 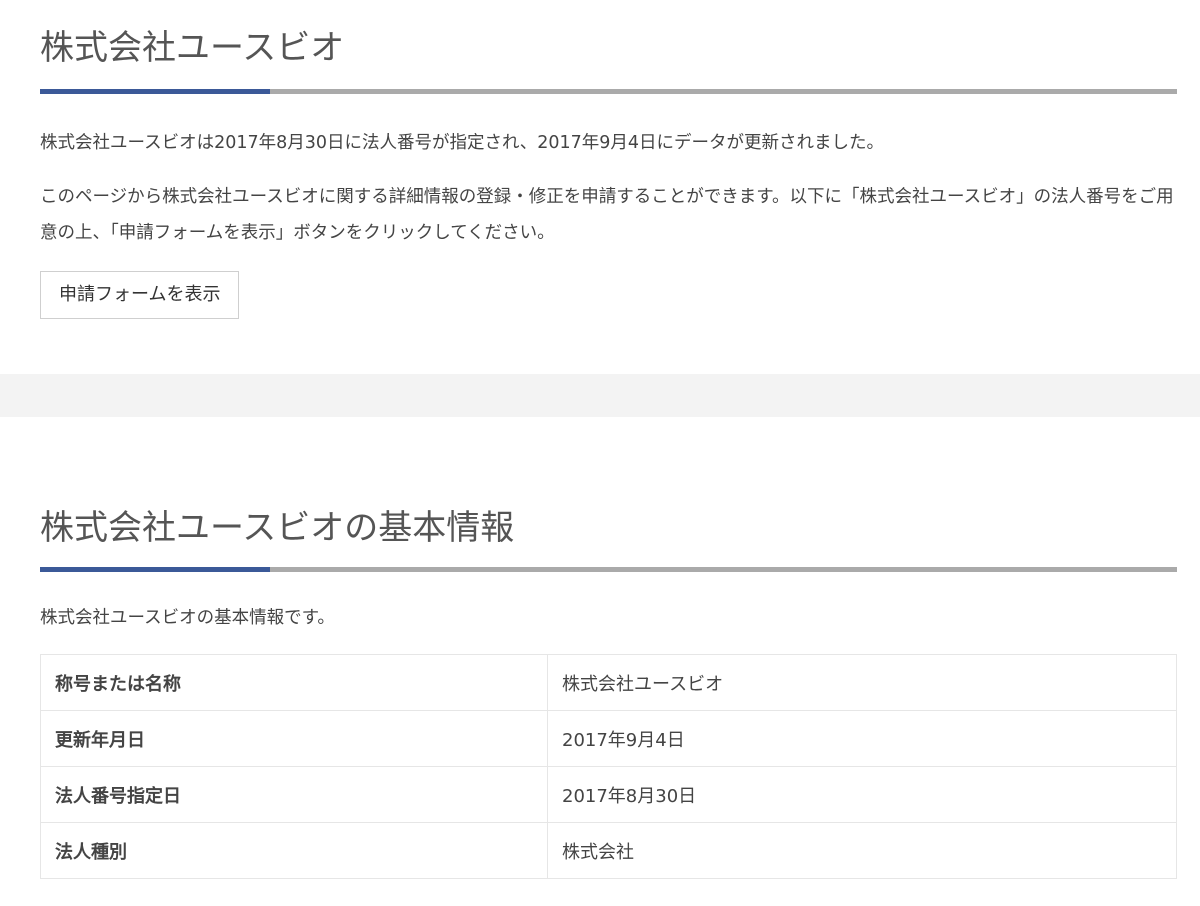 I want to click on show-application-form-button: 申請フォームを表示, so click(x=140, y=295).